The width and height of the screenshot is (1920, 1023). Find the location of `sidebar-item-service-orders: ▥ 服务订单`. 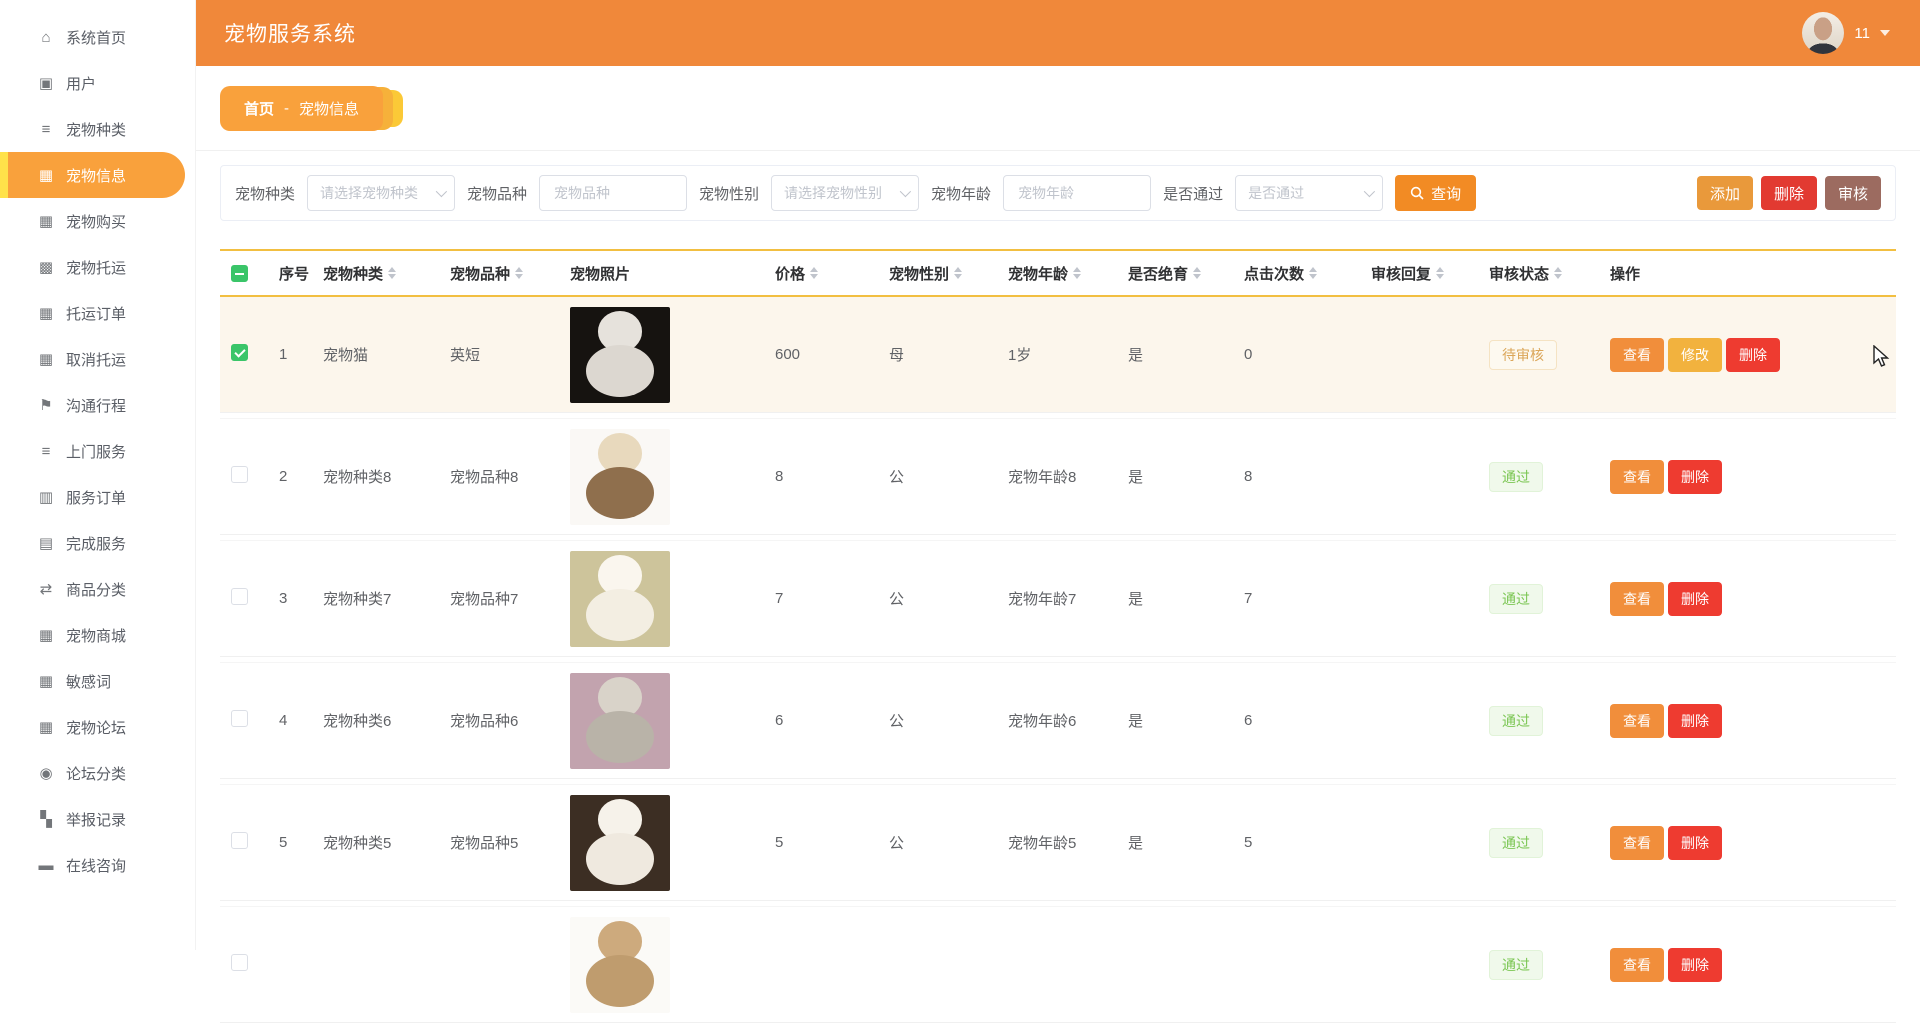

sidebar-item-service-orders: ▥ 服务订单 is located at coordinates (97, 497).